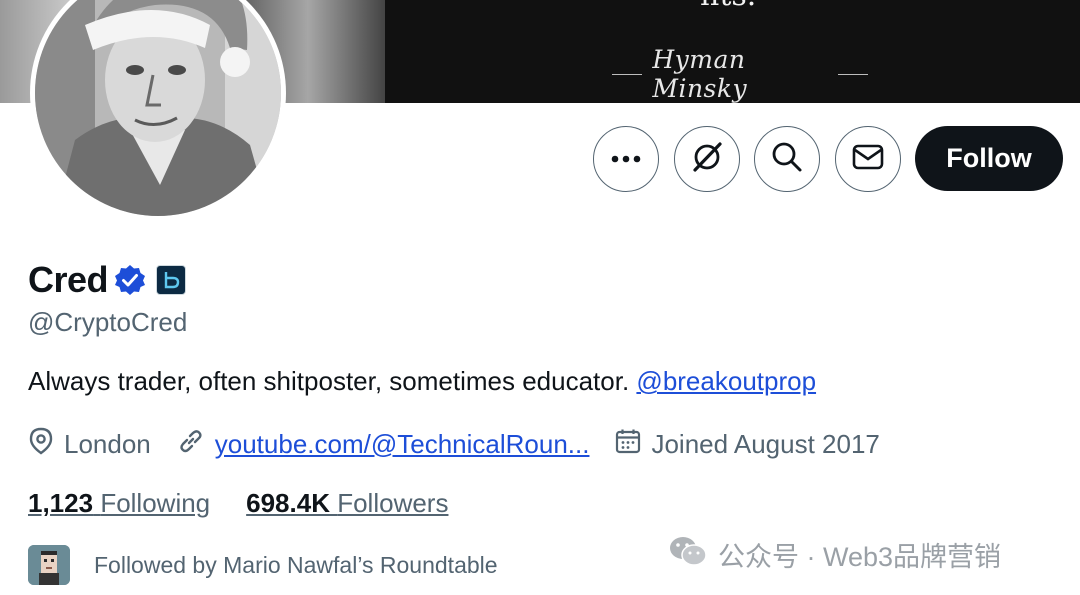 The image size is (1080, 595). What do you see at coordinates (61, 503) in the screenshot?
I see `following-count: 1,123` at bounding box center [61, 503].